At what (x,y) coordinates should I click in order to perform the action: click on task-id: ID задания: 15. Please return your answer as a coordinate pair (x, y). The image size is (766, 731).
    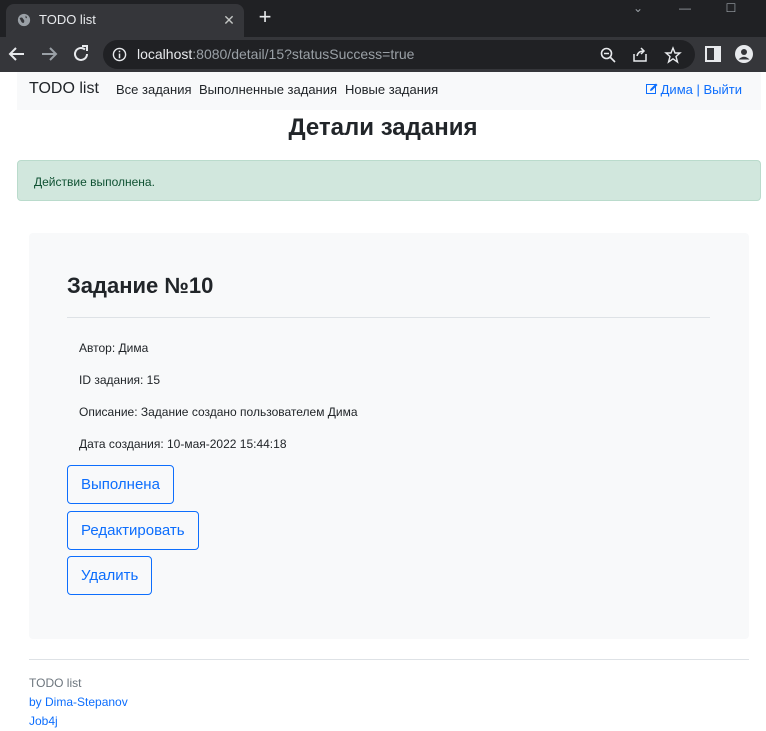
    Looking at the image, I should click on (120, 380).